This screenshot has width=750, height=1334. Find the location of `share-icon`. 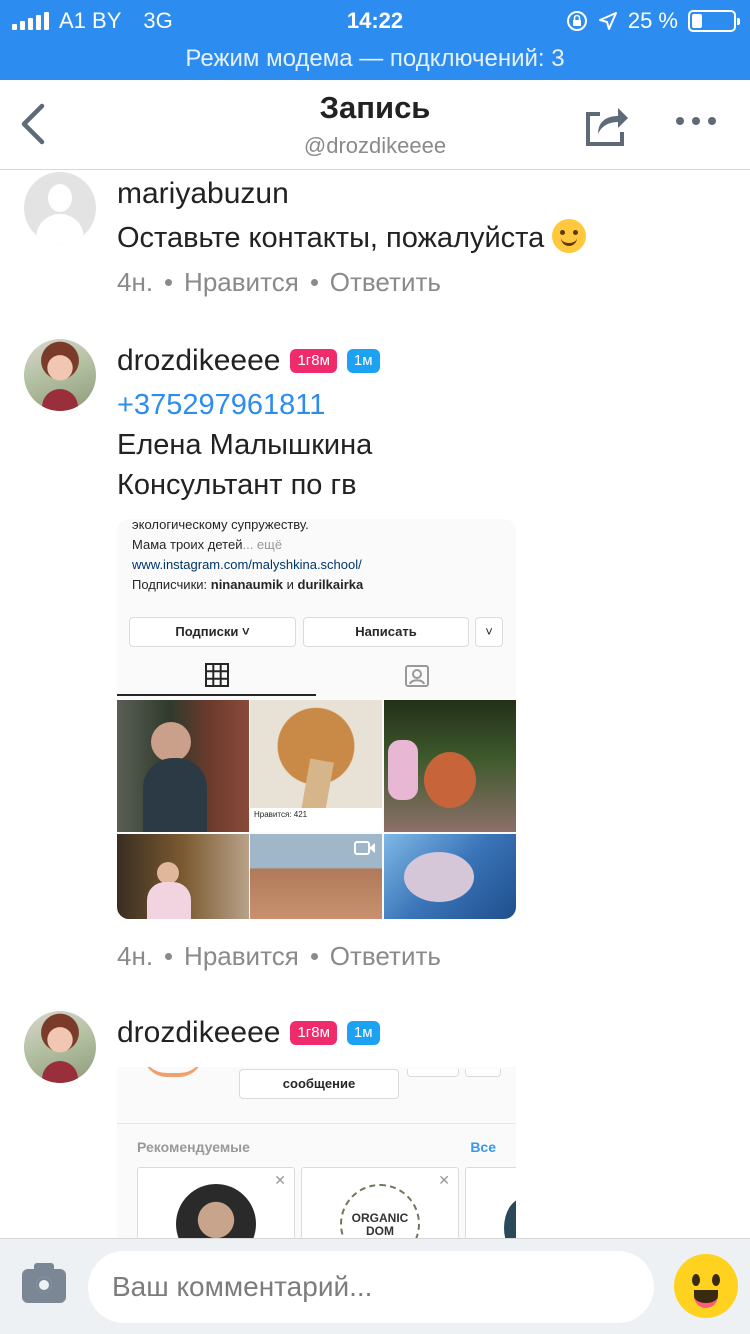

share-icon is located at coordinates (606, 125).